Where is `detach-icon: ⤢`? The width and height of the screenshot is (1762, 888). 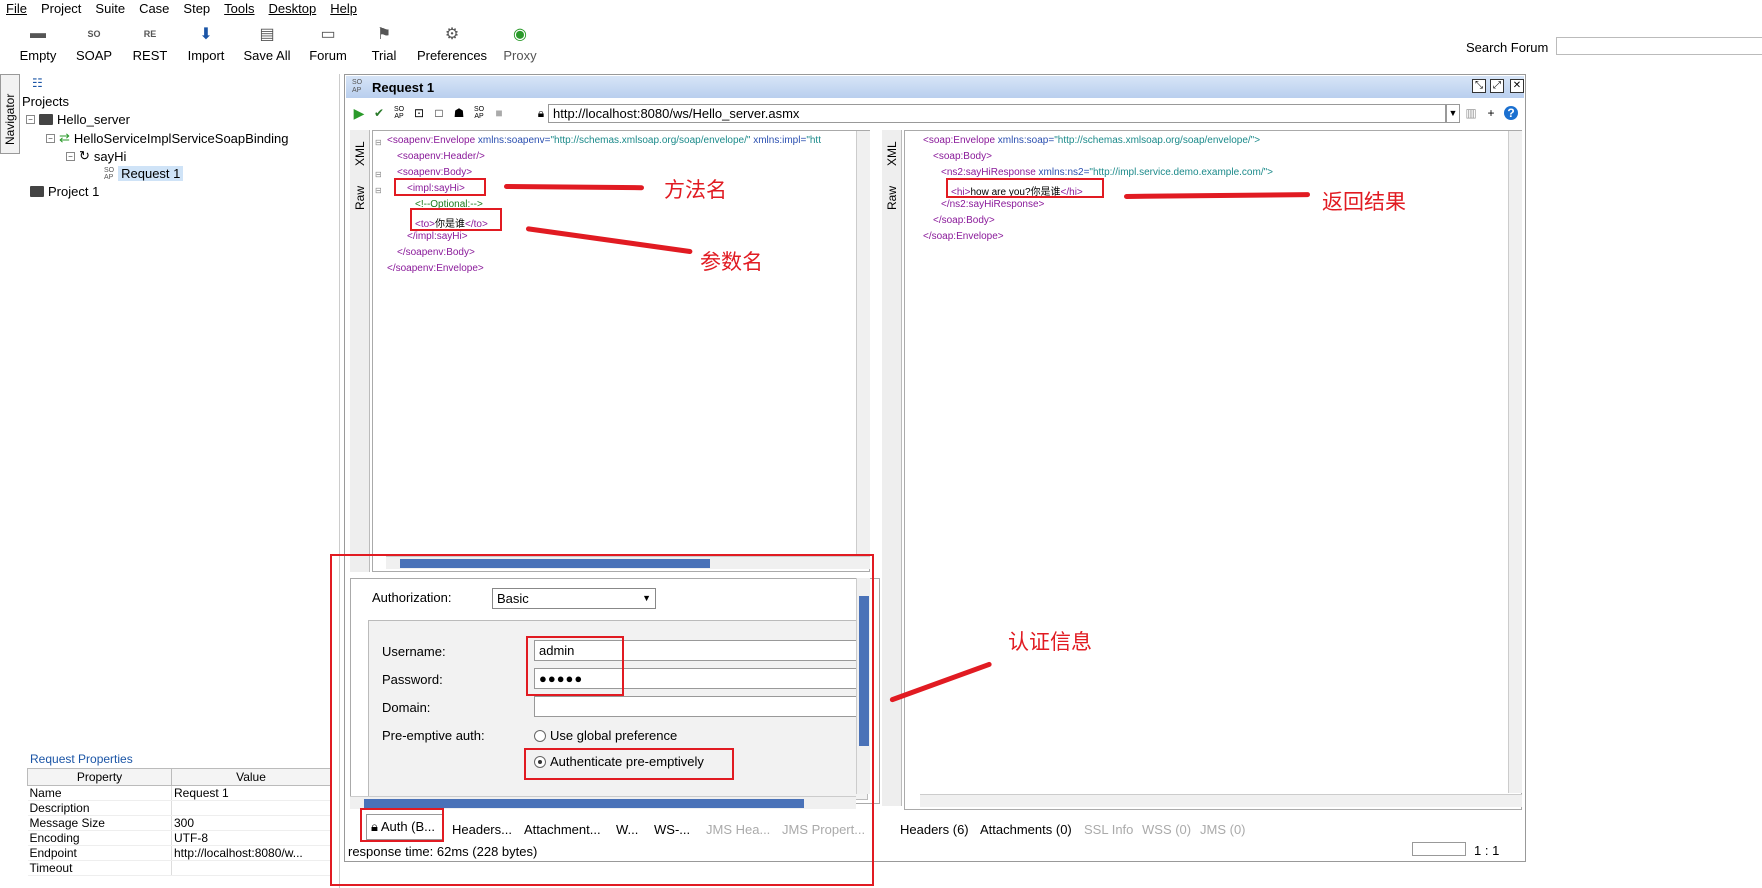 detach-icon: ⤢ is located at coordinates (1497, 86).